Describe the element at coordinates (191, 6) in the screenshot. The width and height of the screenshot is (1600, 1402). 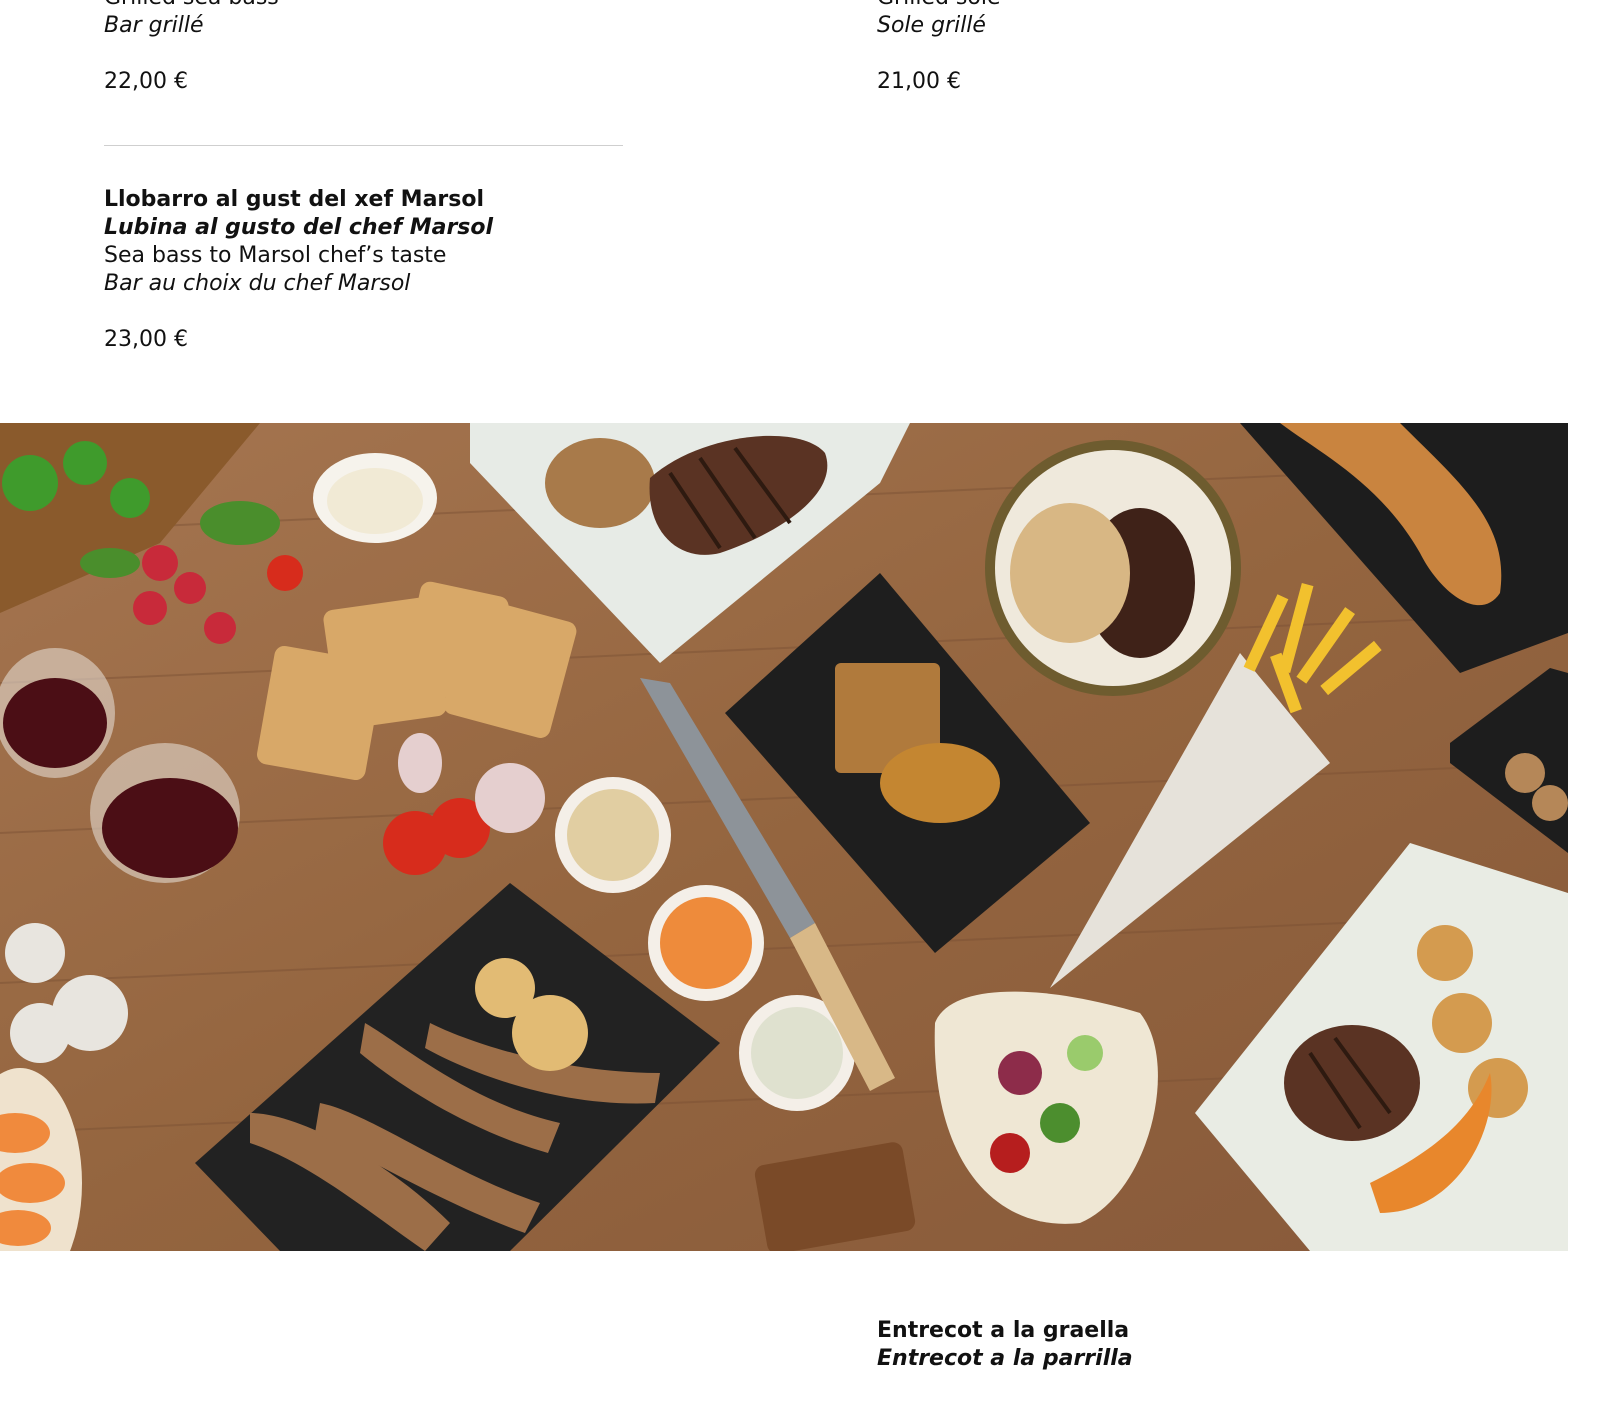
I see `item-name-english: Grilled sea bass` at that location.